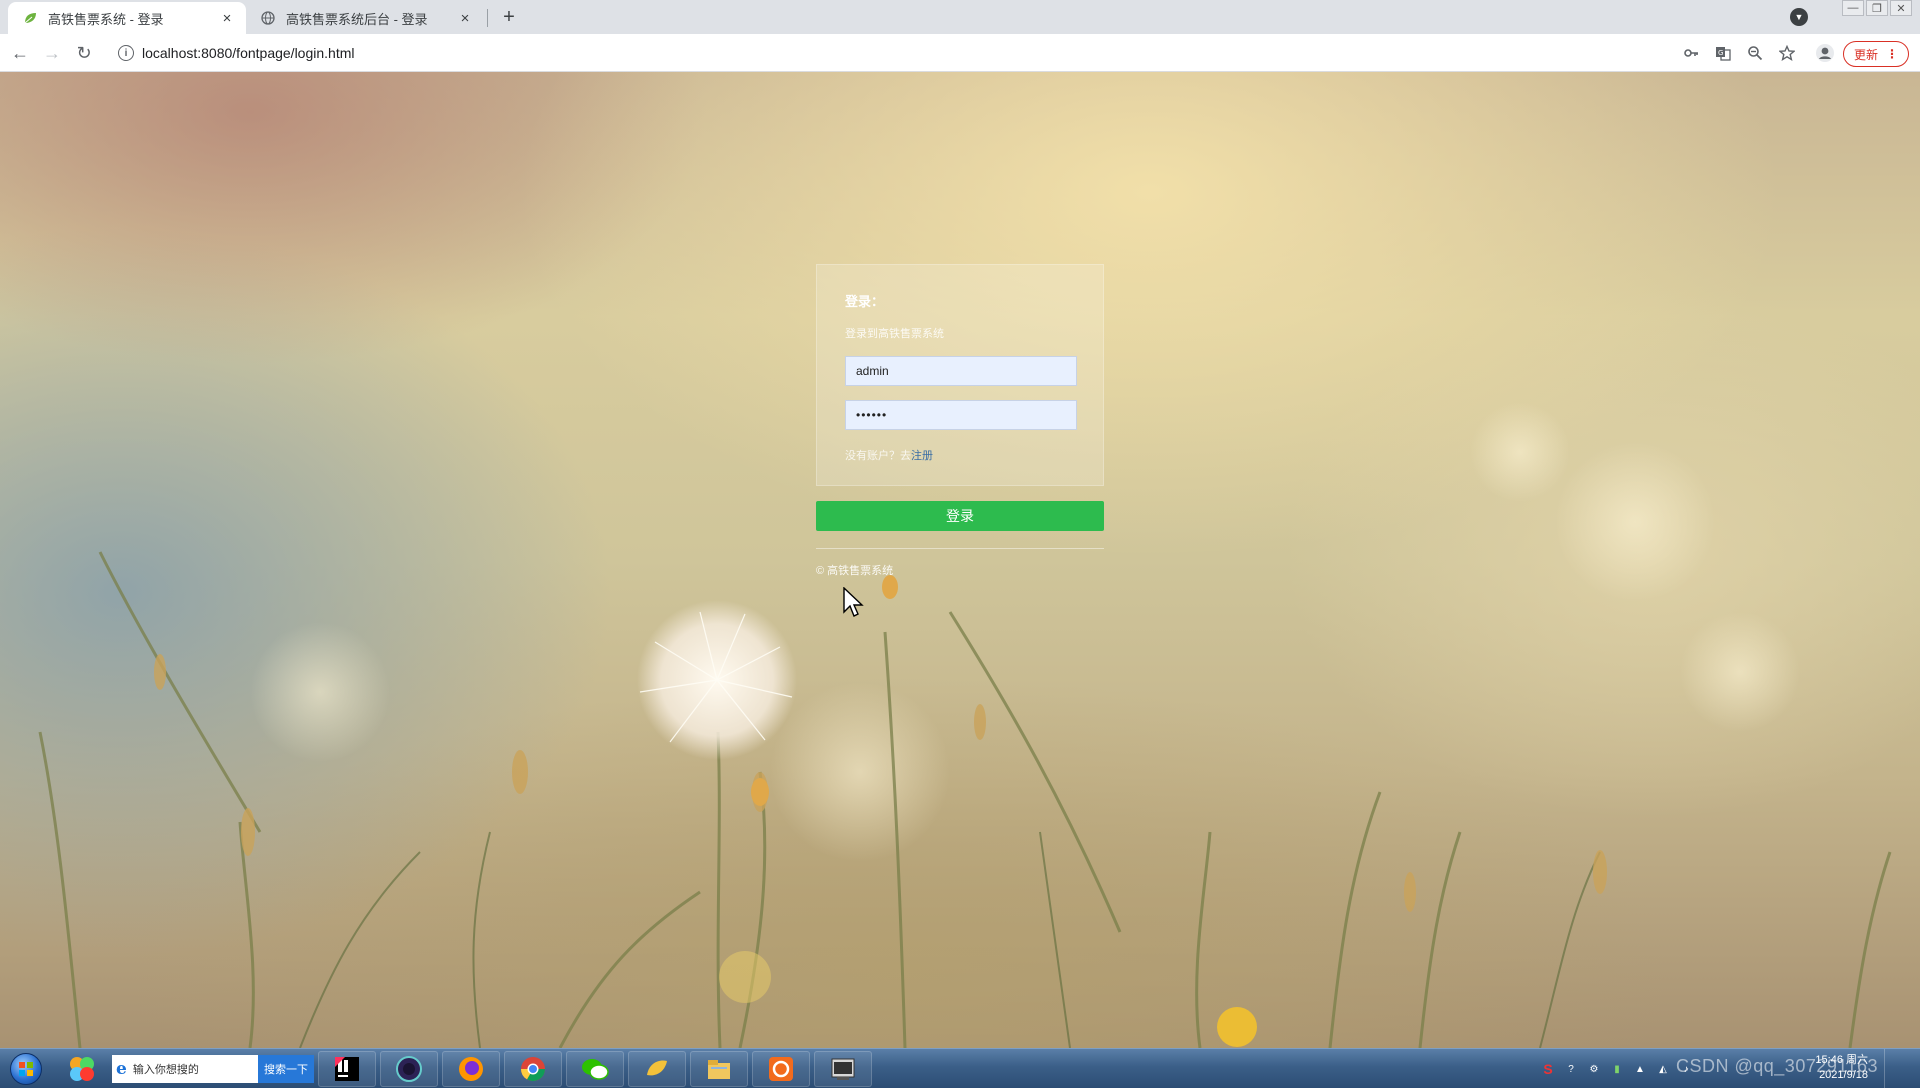 This screenshot has height=1088, width=1920. I want to click on login-title: 登录：, so click(865, 301).